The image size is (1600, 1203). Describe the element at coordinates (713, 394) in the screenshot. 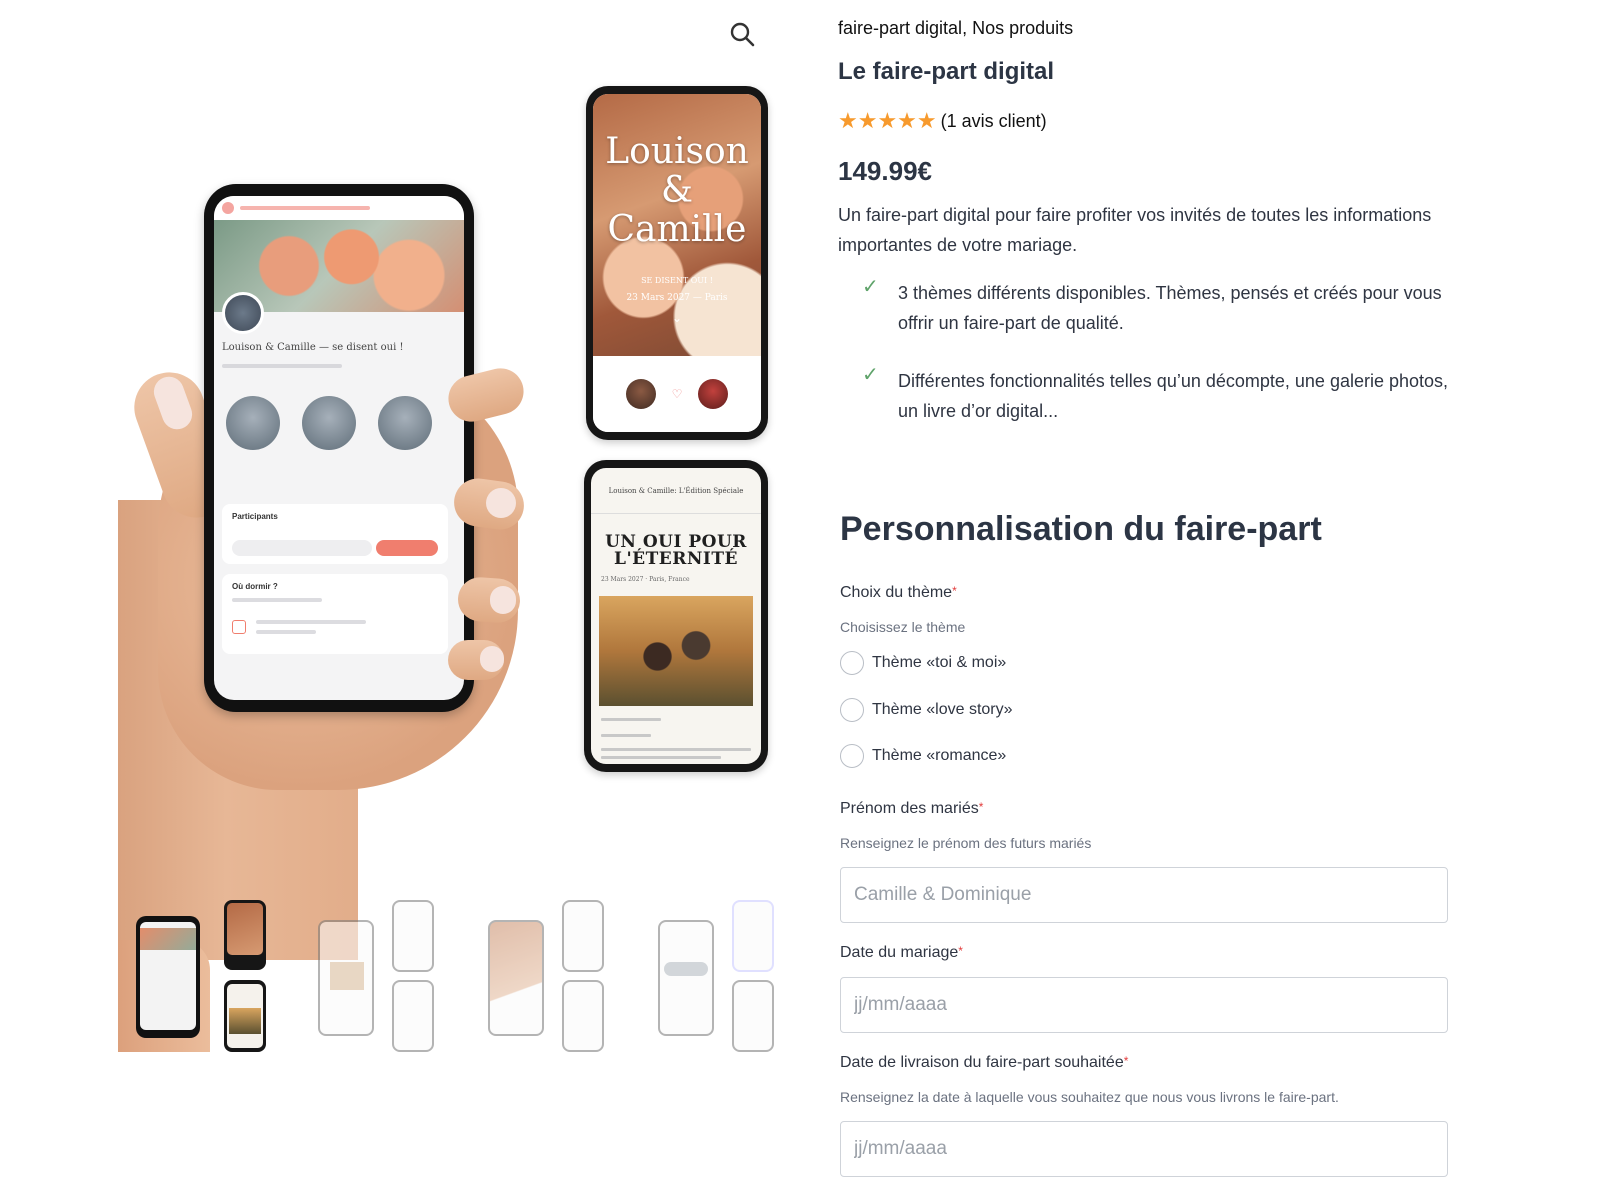

I see `bride-avatar` at that location.